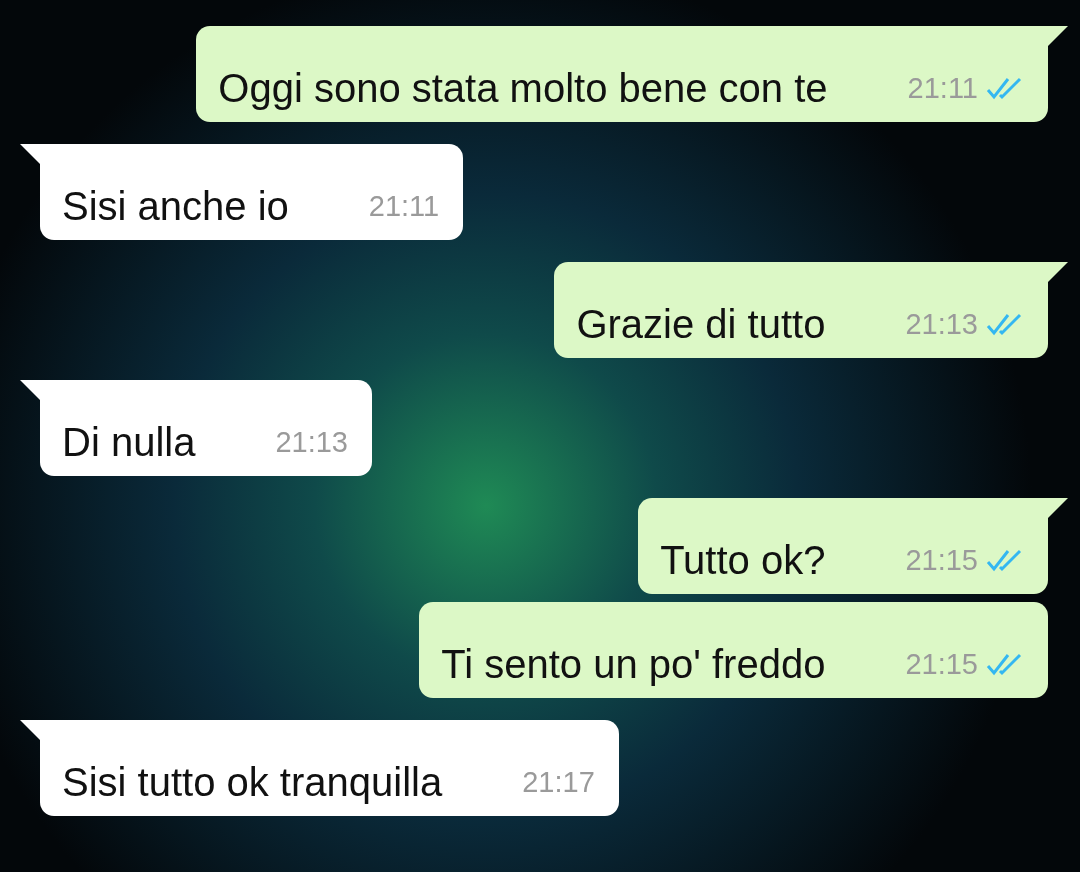 Image resolution: width=1080 pixels, height=872 pixels. Describe the element at coordinates (129, 442) in the screenshot. I see `message-text: Di nulla` at that location.